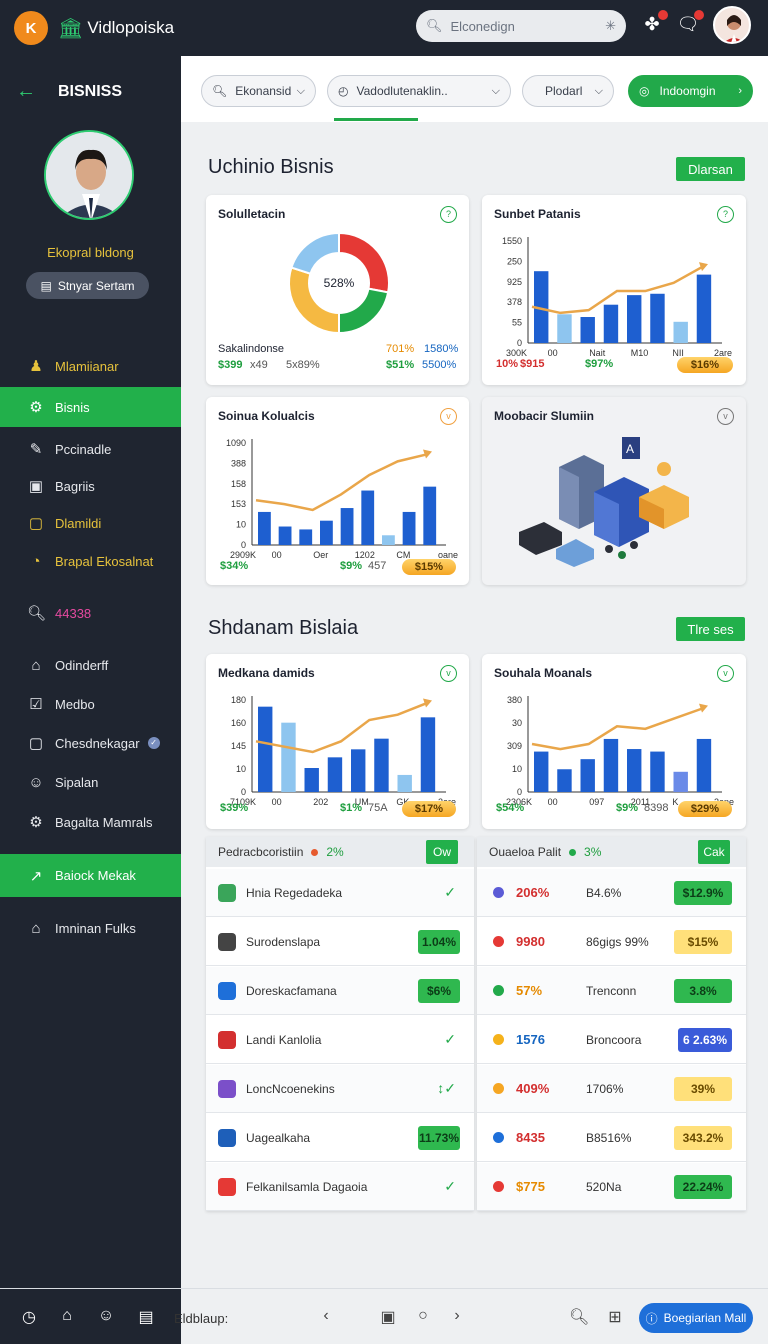 Image resolution: width=768 pixels, height=1344 pixels. What do you see at coordinates (90, 486) in the screenshot?
I see `sidebar-item-bagriis: ▣ Bagriis` at bounding box center [90, 486].